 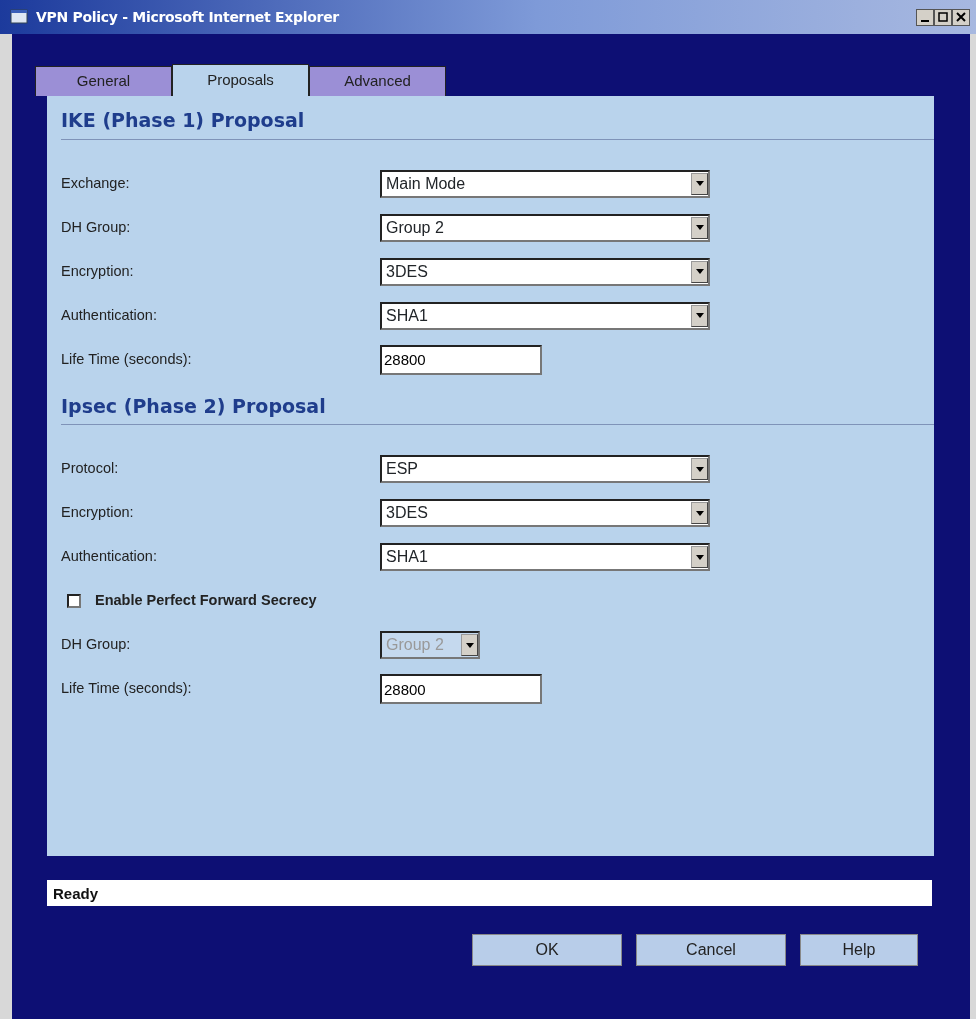 I want to click on field-label: Protocol:, so click(x=90, y=469).